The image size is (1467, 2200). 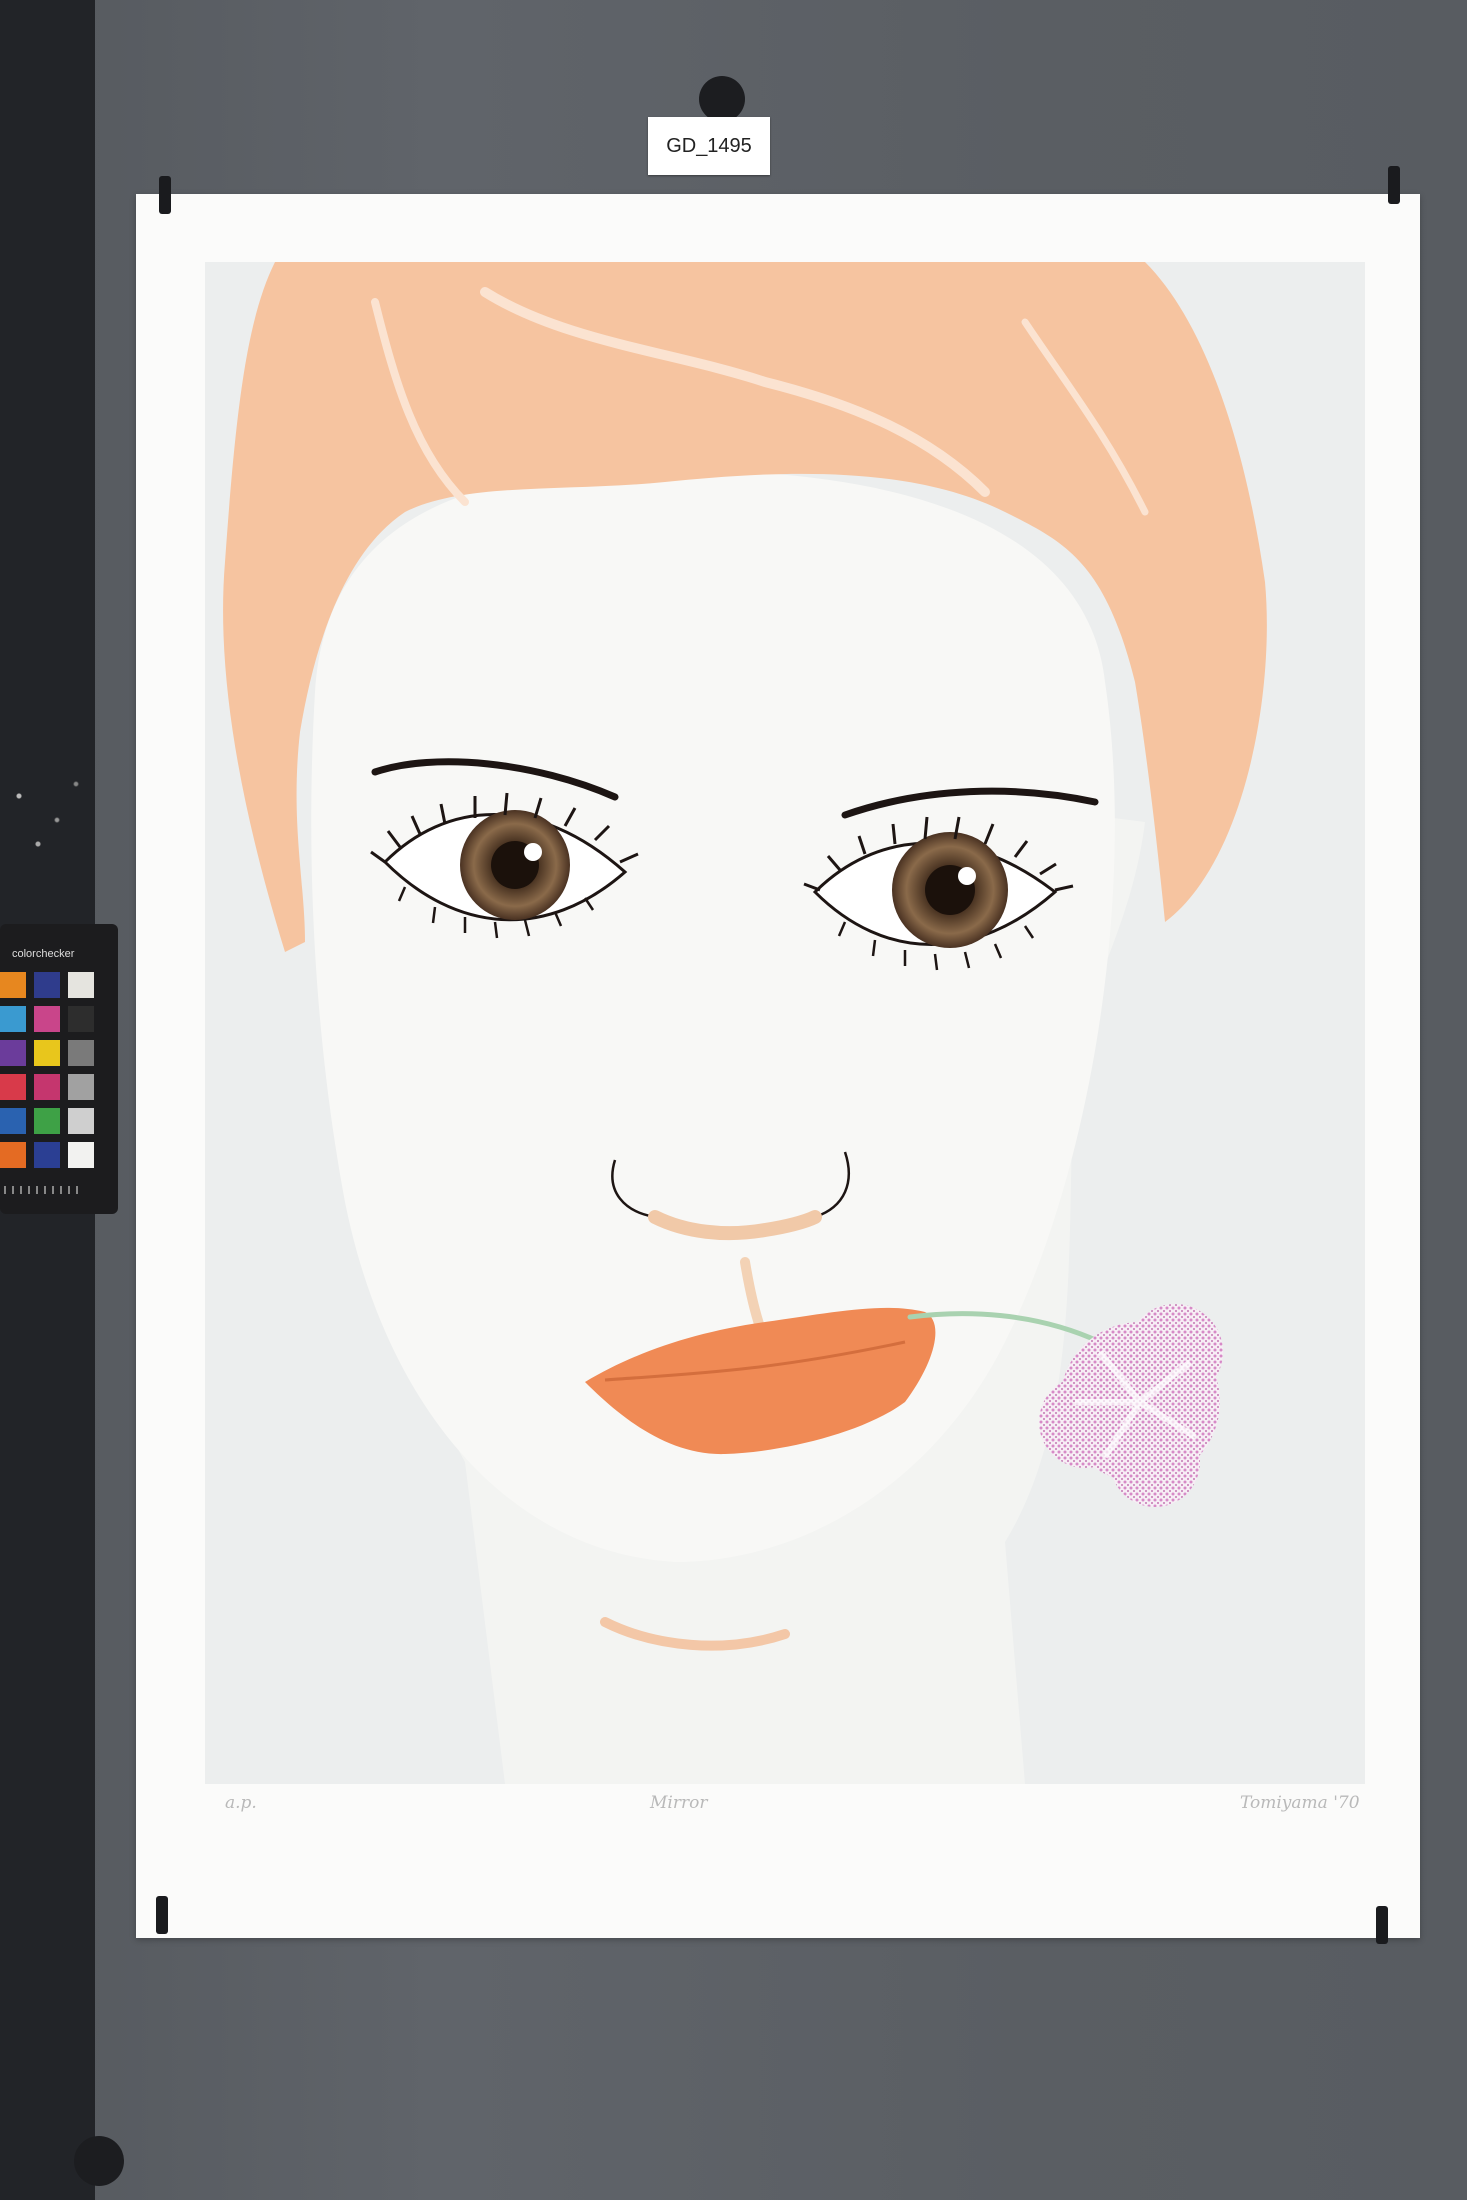 I want to click on color-checker-grid, so click(x=47, y=1067).